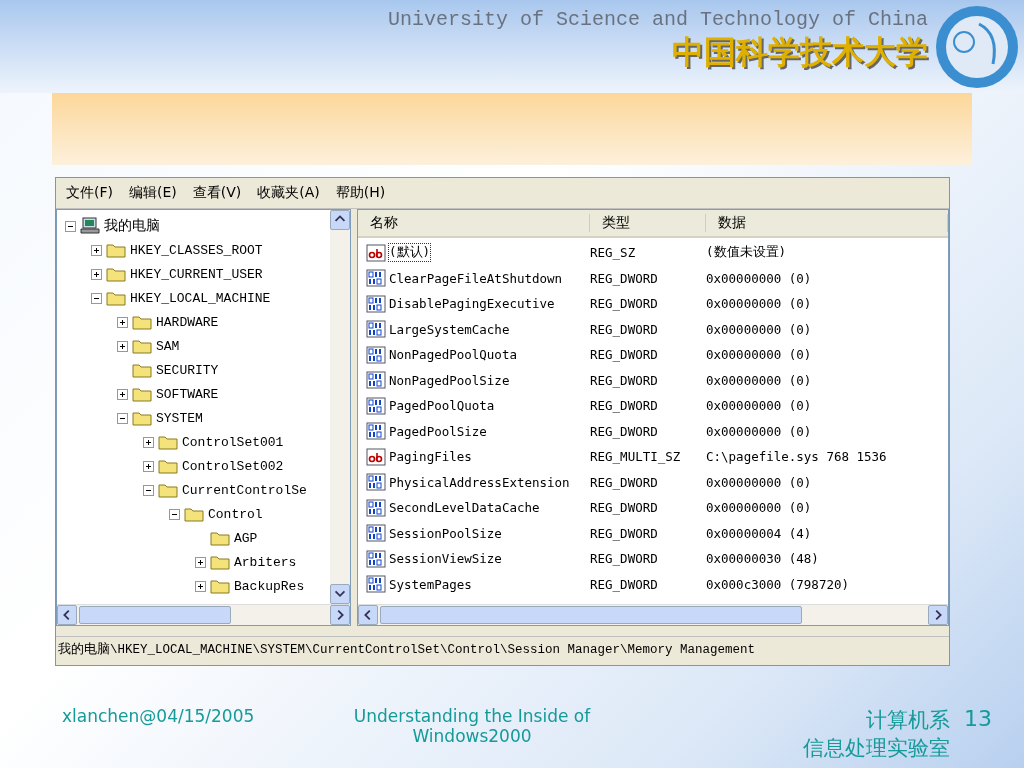  Describe the element at coordinates (132, 226) in the screenshot. I see `tree-item: 我的电脑` at that location.